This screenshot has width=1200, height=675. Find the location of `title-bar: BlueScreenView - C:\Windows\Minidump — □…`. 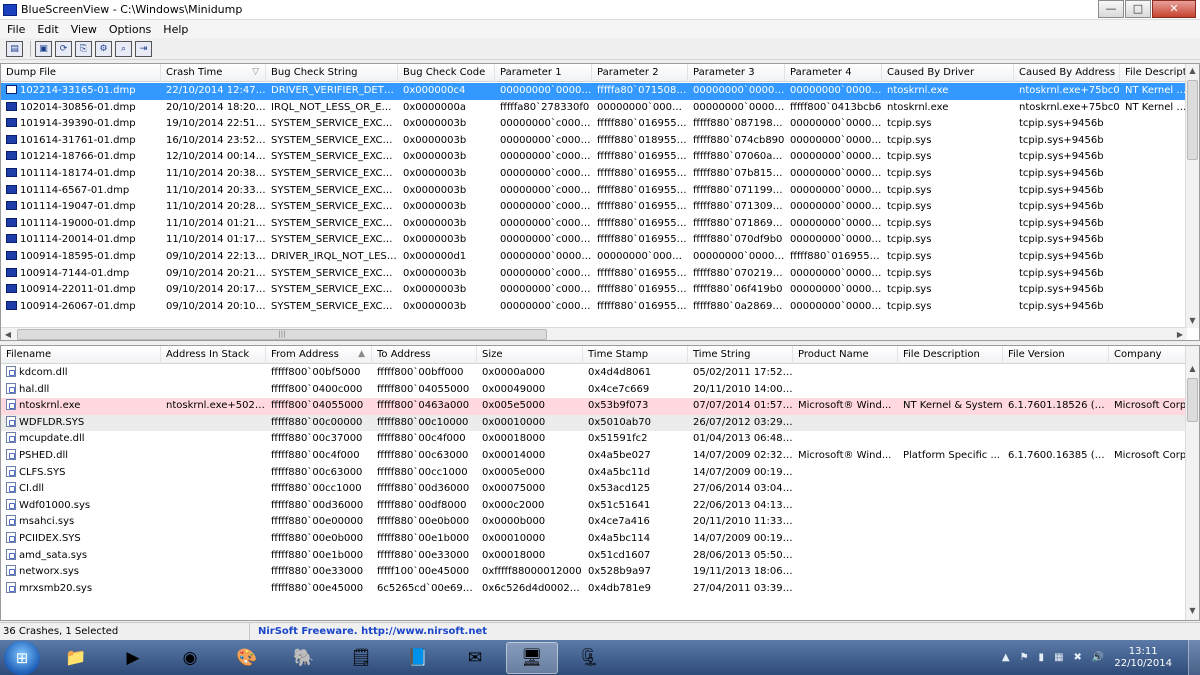

title-bar: BlueScreenView - C:\Windows\Minidump — □… is located at coordinates (600, 10).